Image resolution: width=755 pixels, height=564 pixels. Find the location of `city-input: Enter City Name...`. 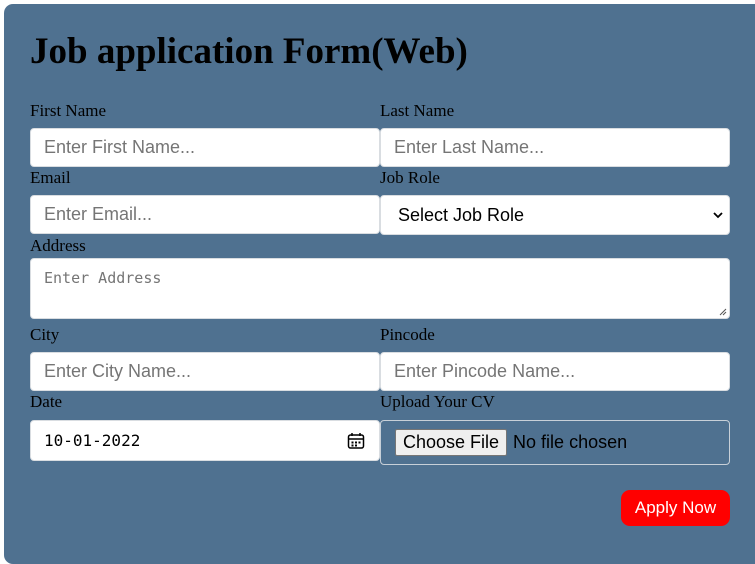

city-input: Enter City Name... is located at coordinates (205, 371).